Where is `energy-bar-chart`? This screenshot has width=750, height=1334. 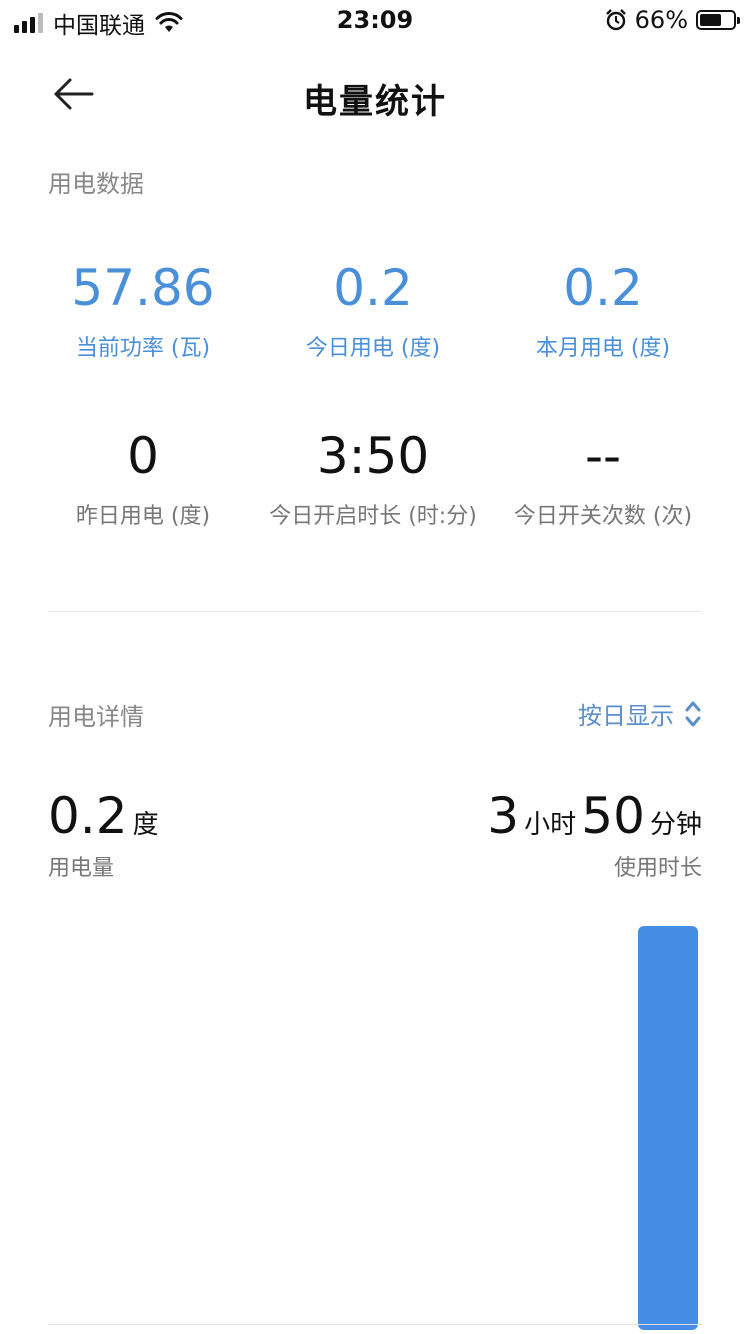
energy-bar-chart is located at coordinates (668, 1128).